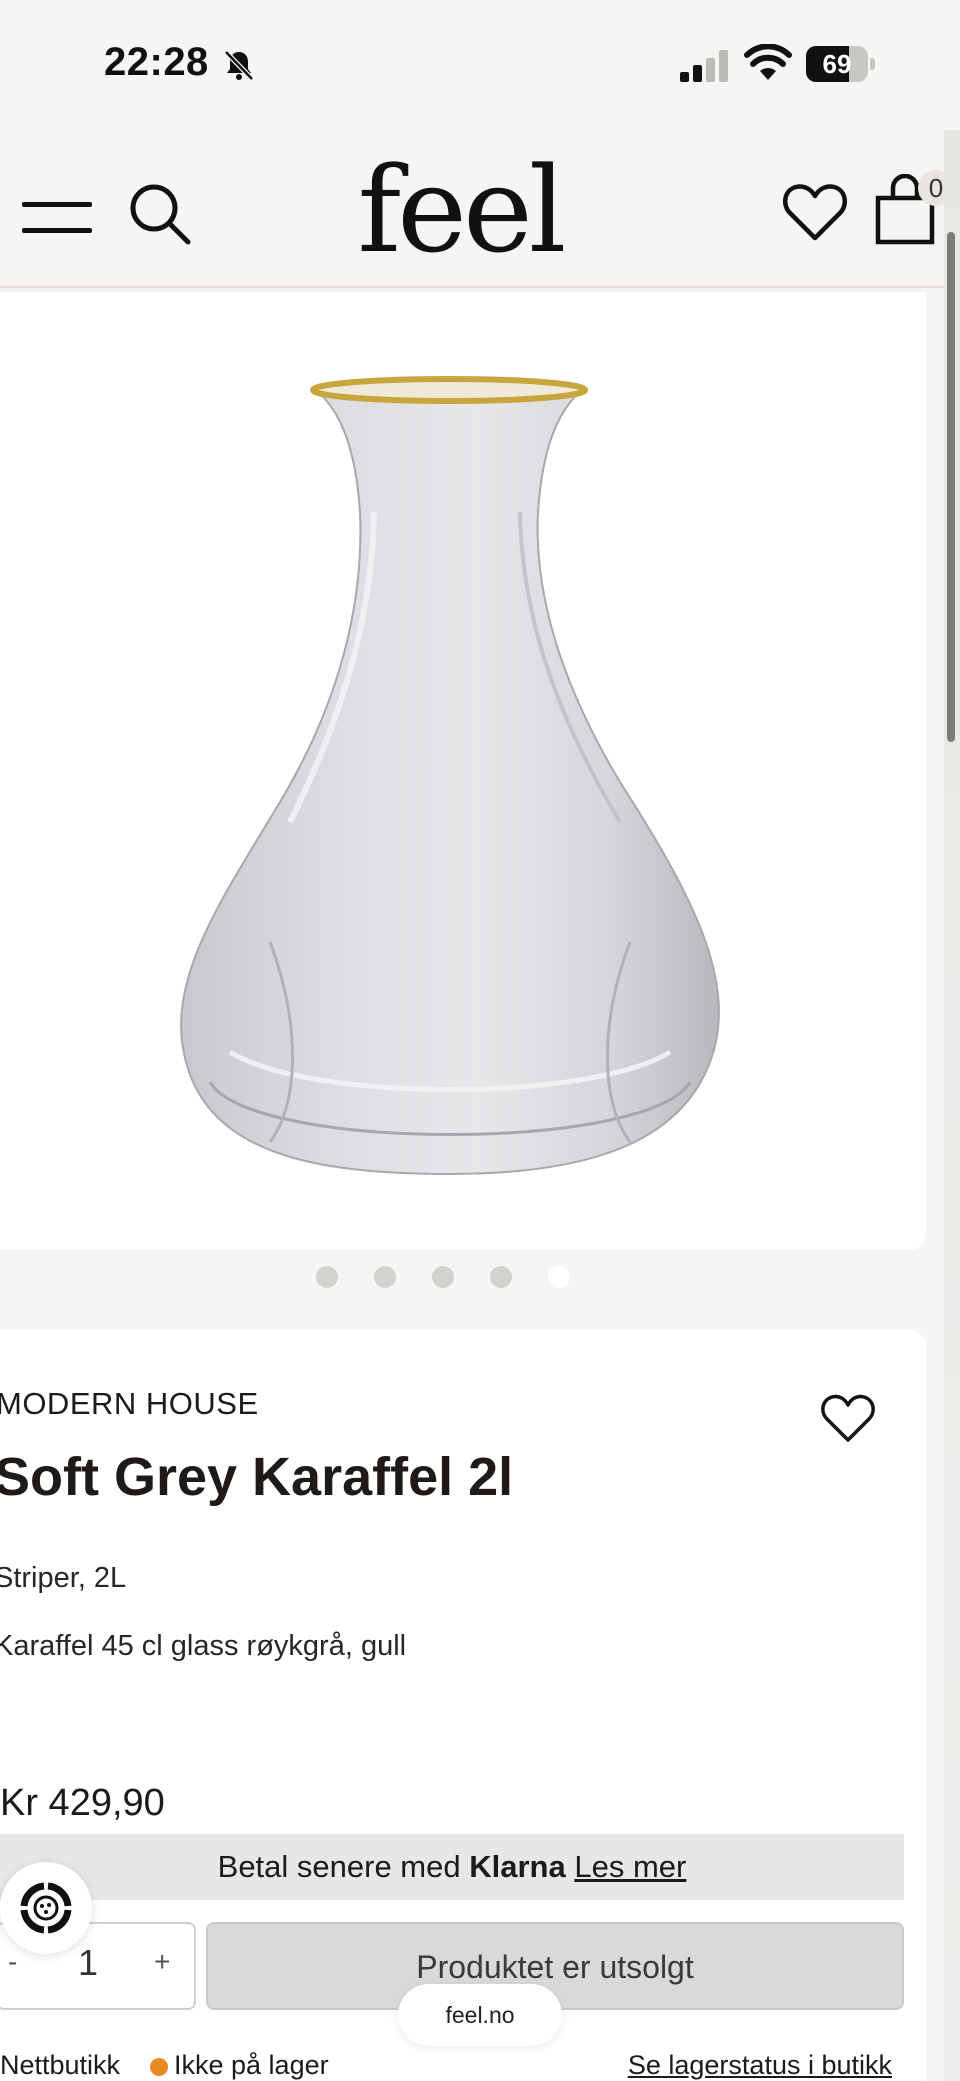 The width and height of the screenshot is (960, 2081). Describe the element at coordinates (760, 2065) in the screenshot. I see `store-stock-link: Se lagerstatus i butikk` at that location.